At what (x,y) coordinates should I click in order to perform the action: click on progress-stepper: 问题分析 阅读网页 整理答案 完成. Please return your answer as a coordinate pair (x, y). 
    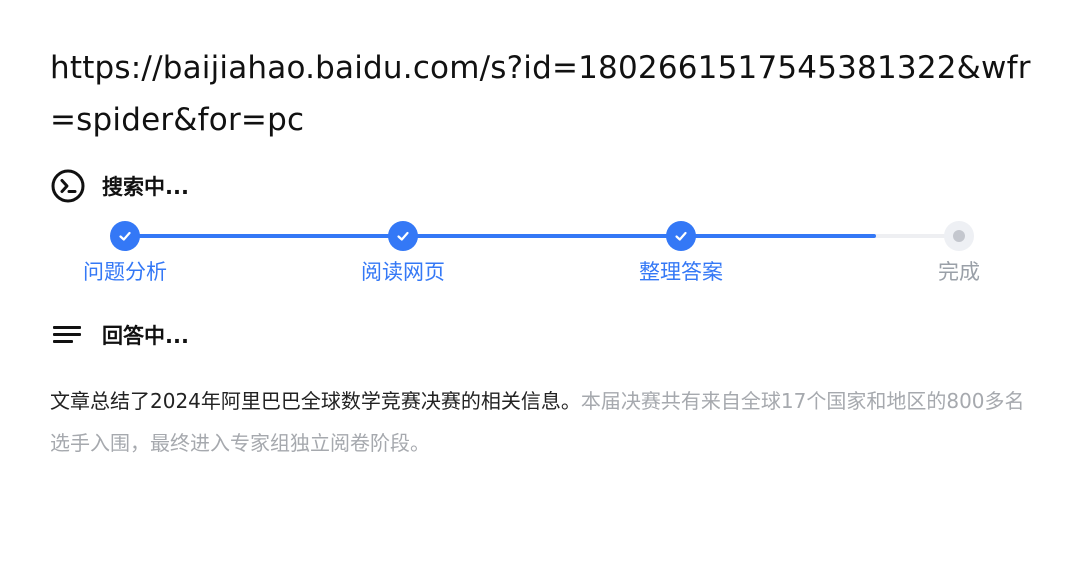
    Looking at the image, I should click on (540, 256).